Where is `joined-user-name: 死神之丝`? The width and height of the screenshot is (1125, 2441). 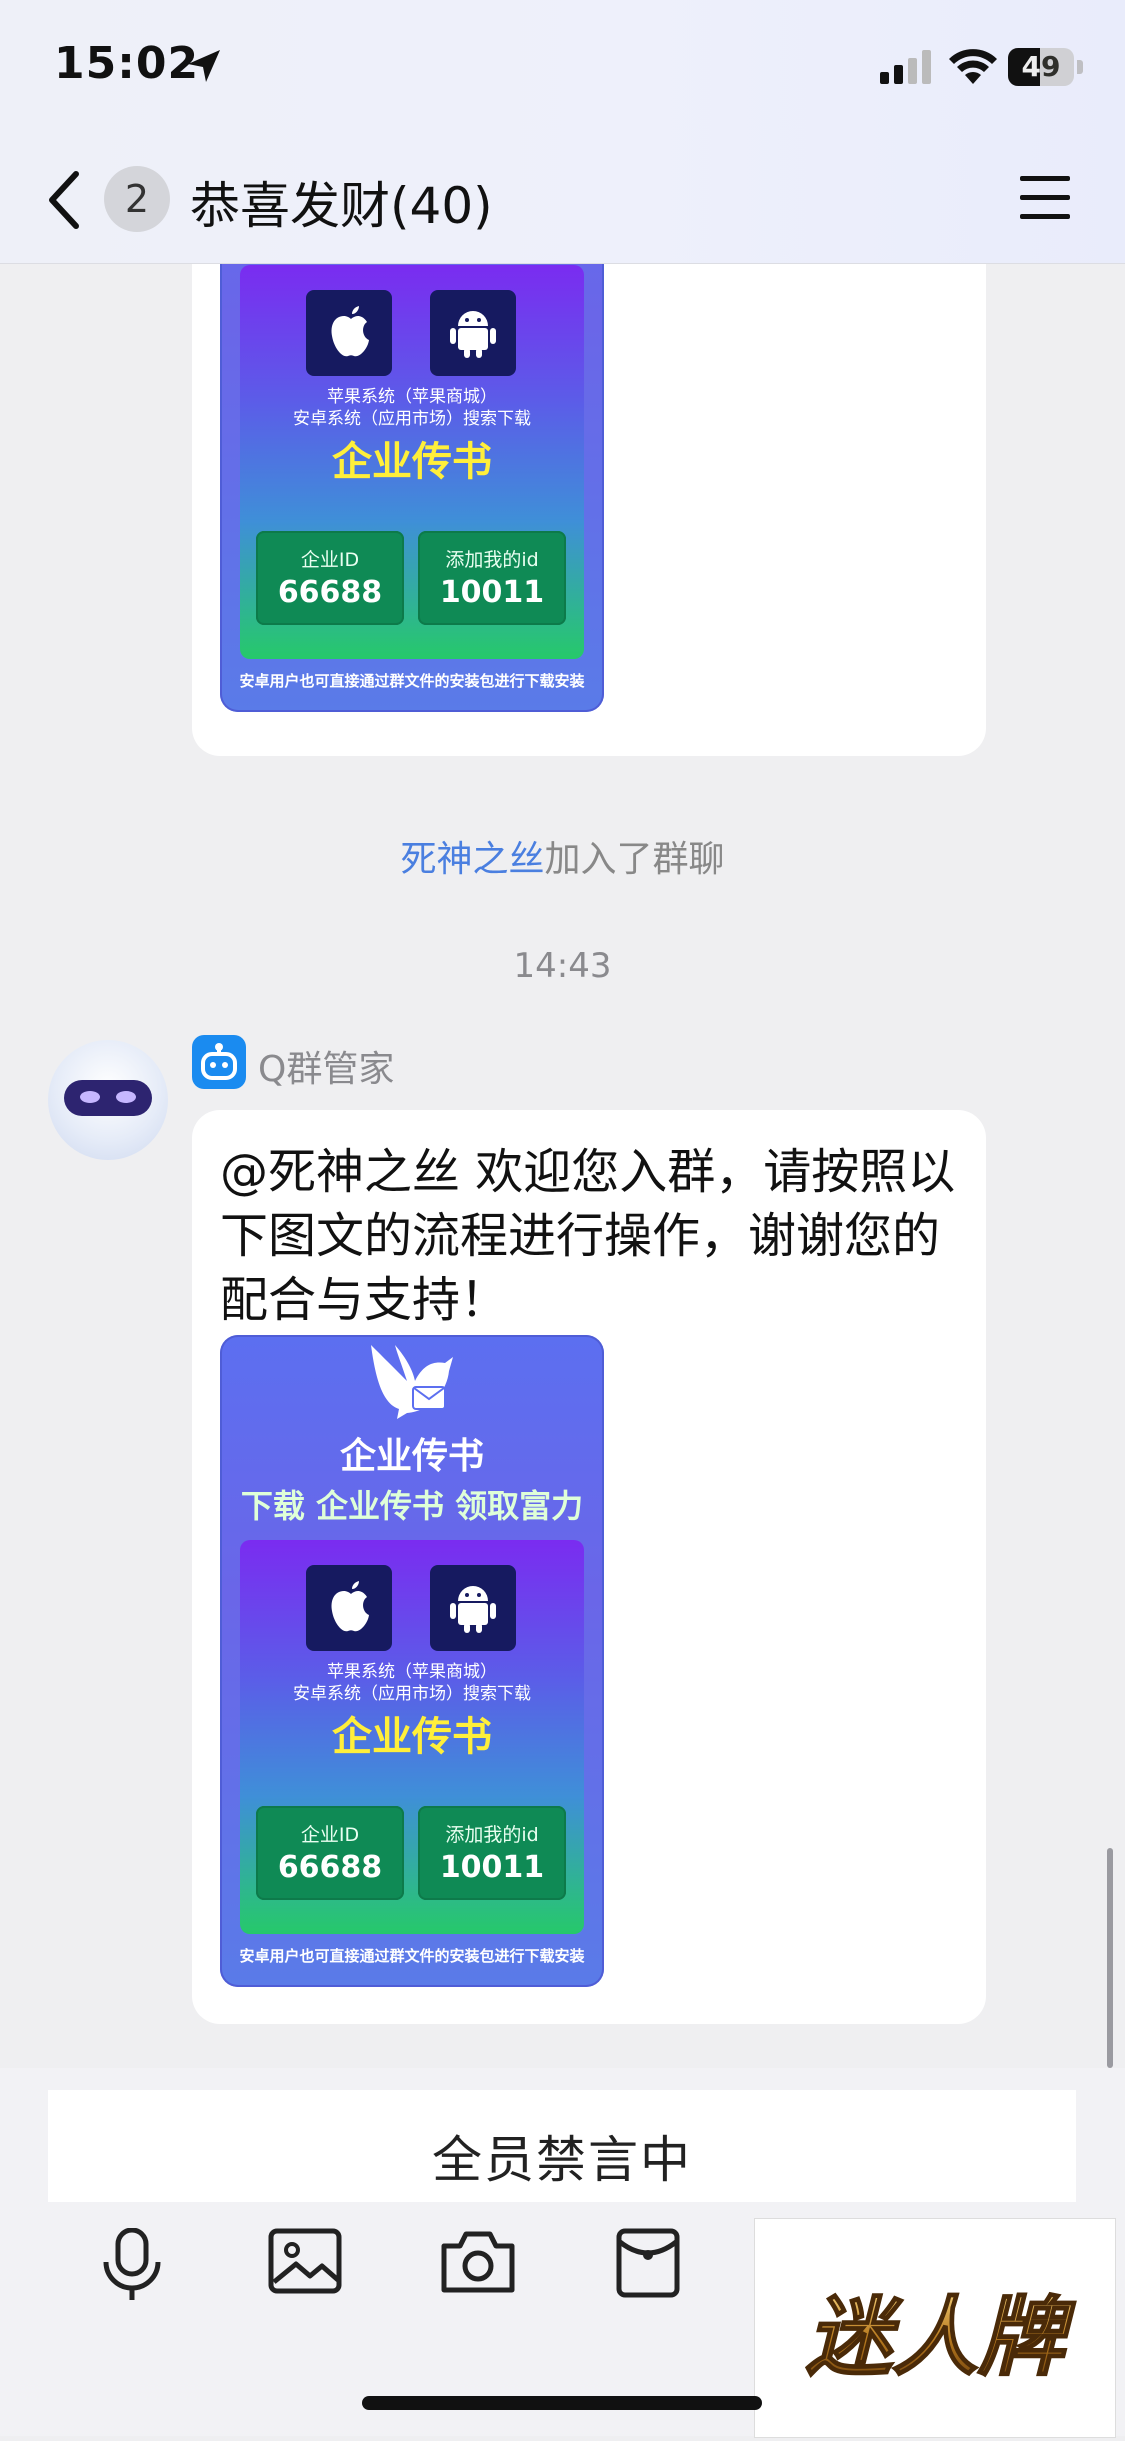
joined-user-name: 死神之丝 is located at coordinates (472, 859).